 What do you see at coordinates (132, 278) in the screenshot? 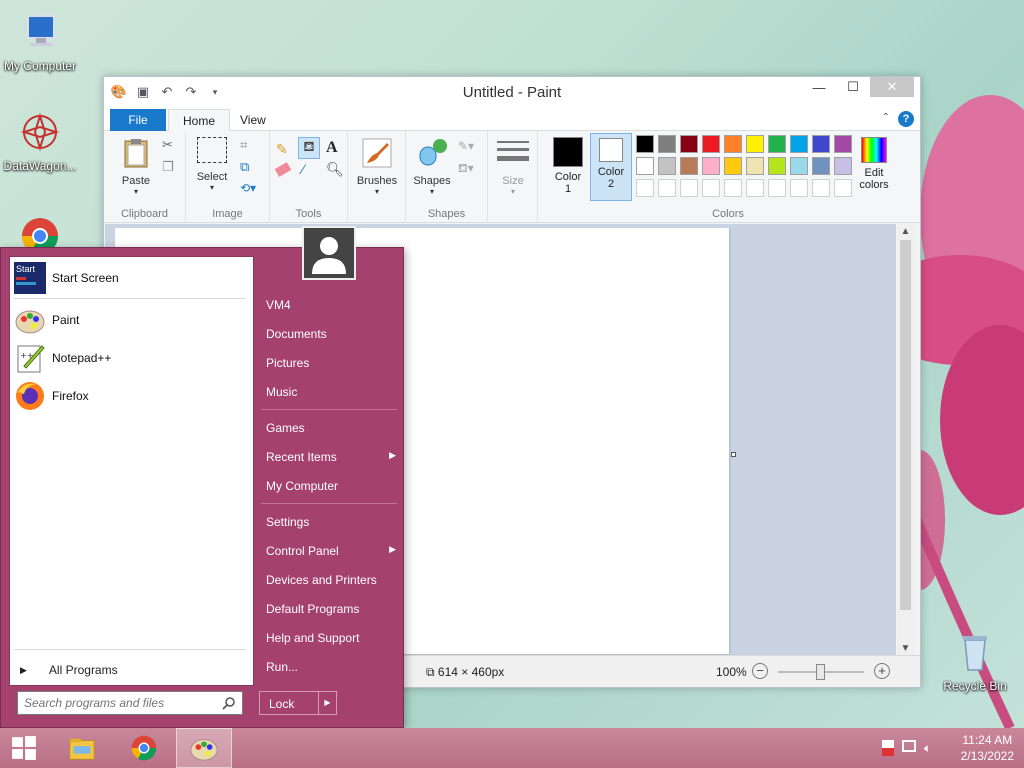
I see `start-item-start-screen: Start Start Screen` at bounding box center [132, 278].